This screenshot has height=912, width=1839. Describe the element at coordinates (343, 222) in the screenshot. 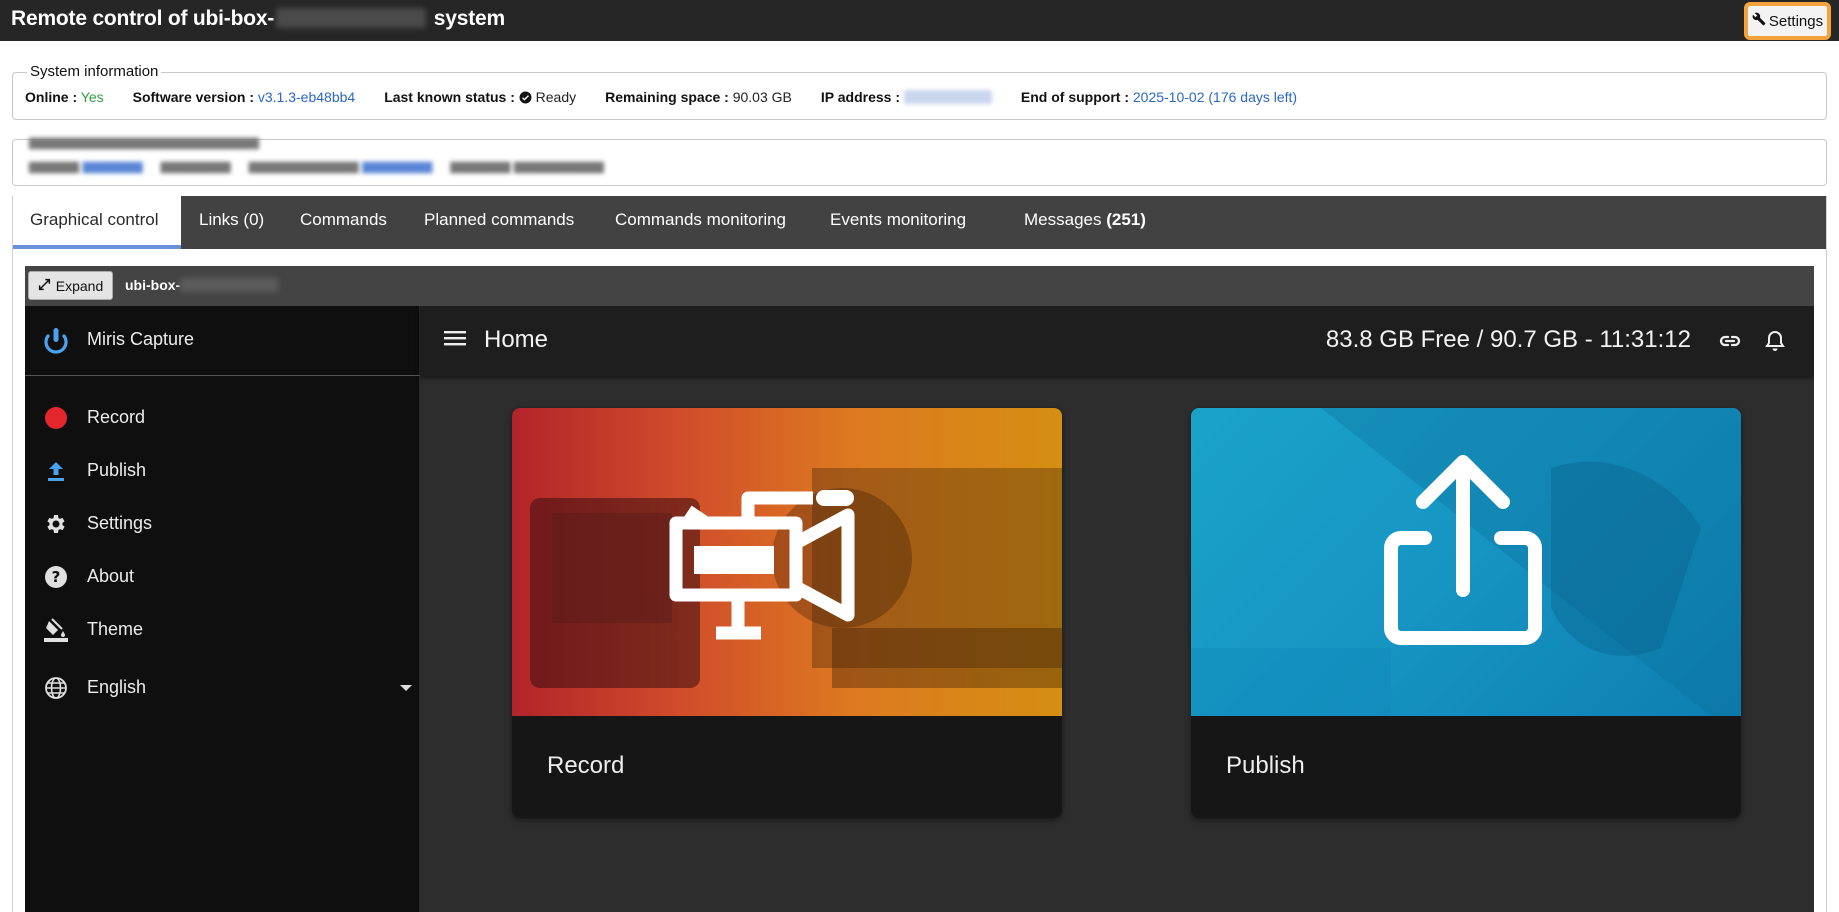

I see `tab-commands: Commands` at that location.